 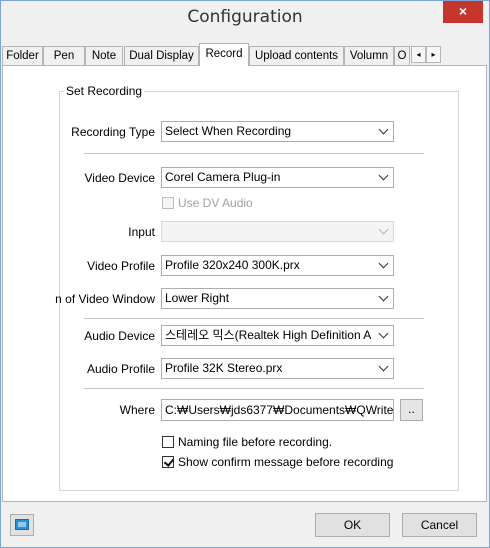 What do you see at coordinates (277, 298) in the screenshot?
I see `video-window-select: Lower Right` at bounding box center [277, 298].